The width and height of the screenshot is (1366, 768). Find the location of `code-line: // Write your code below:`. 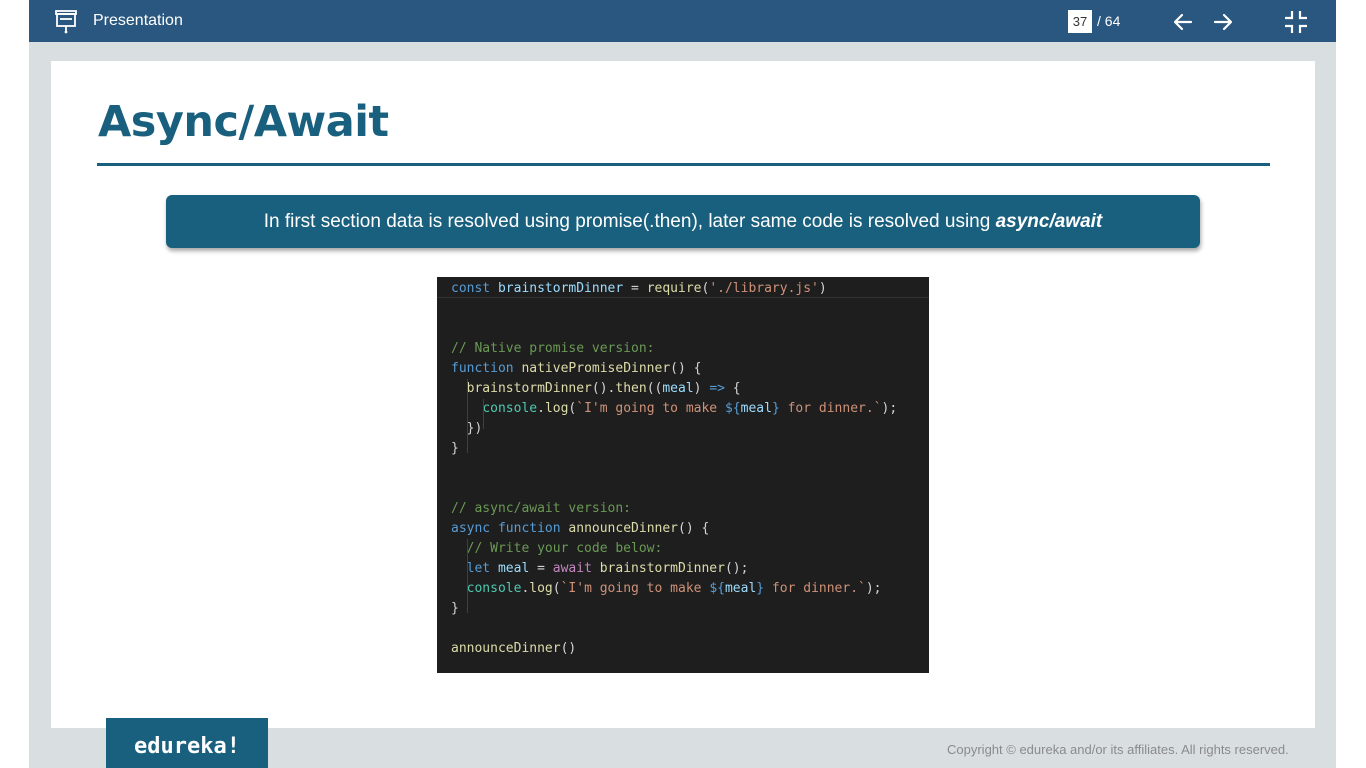

code-line: // Write your code below: is located at coordinates (557, 548).